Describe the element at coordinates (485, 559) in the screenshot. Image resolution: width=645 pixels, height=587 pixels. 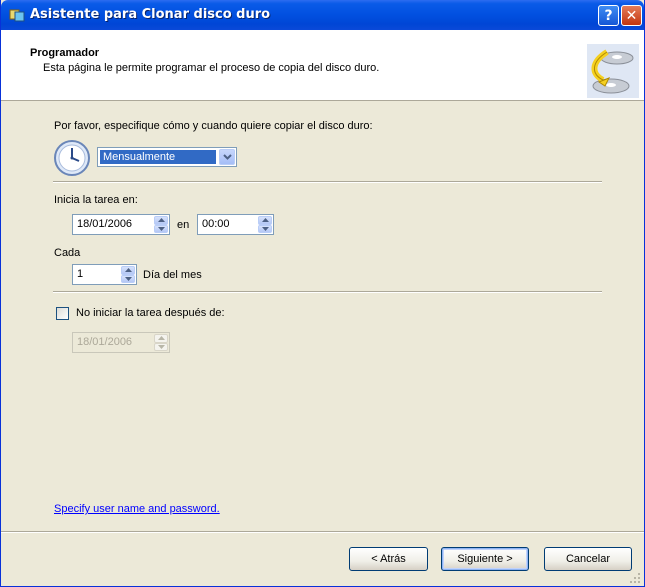
I see `next-button: Siguiente >` at that location.